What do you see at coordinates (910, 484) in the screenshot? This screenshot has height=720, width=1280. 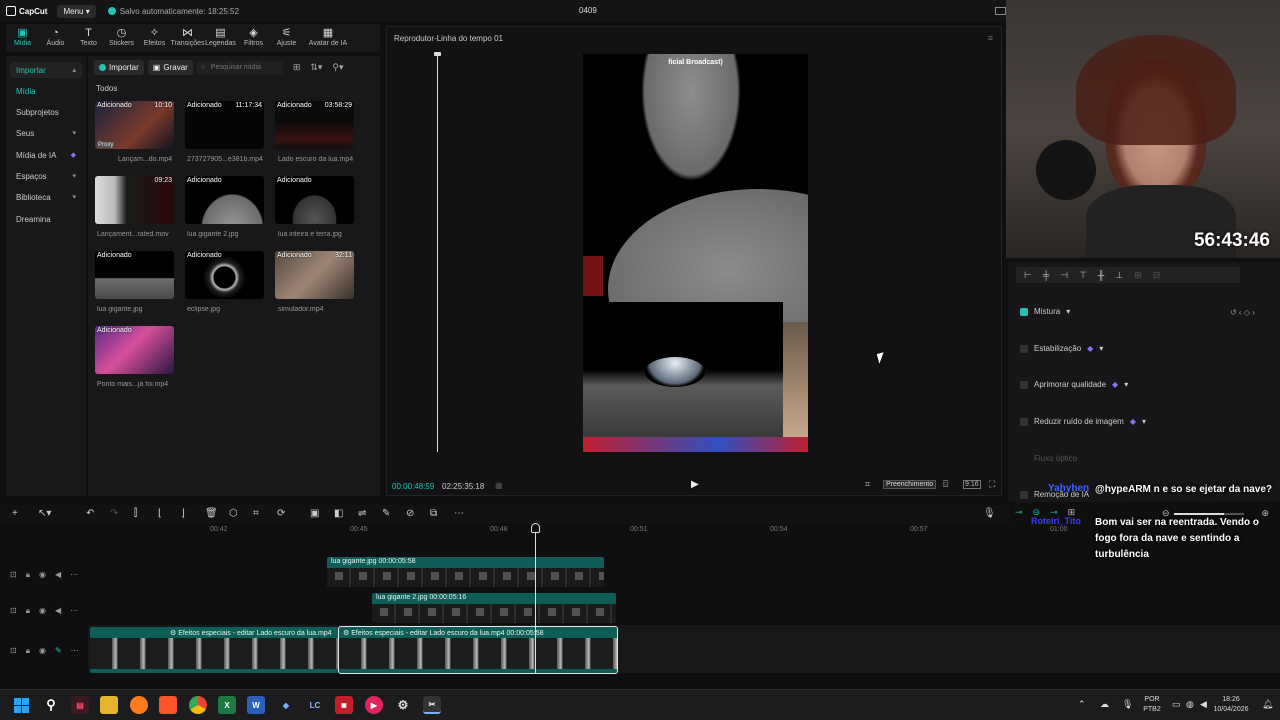 I see `fill-mode-button: Preenchimento` at bounding box center [910, 484].